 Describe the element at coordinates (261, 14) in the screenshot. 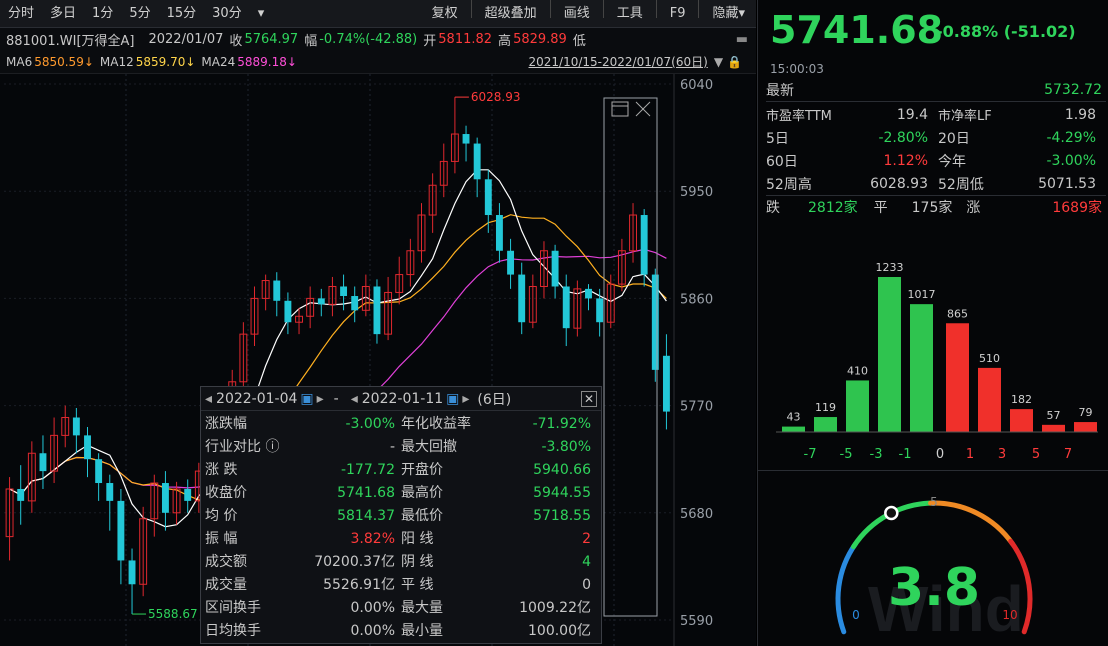

I see `period-dropdown-icon: ▾` at that location.